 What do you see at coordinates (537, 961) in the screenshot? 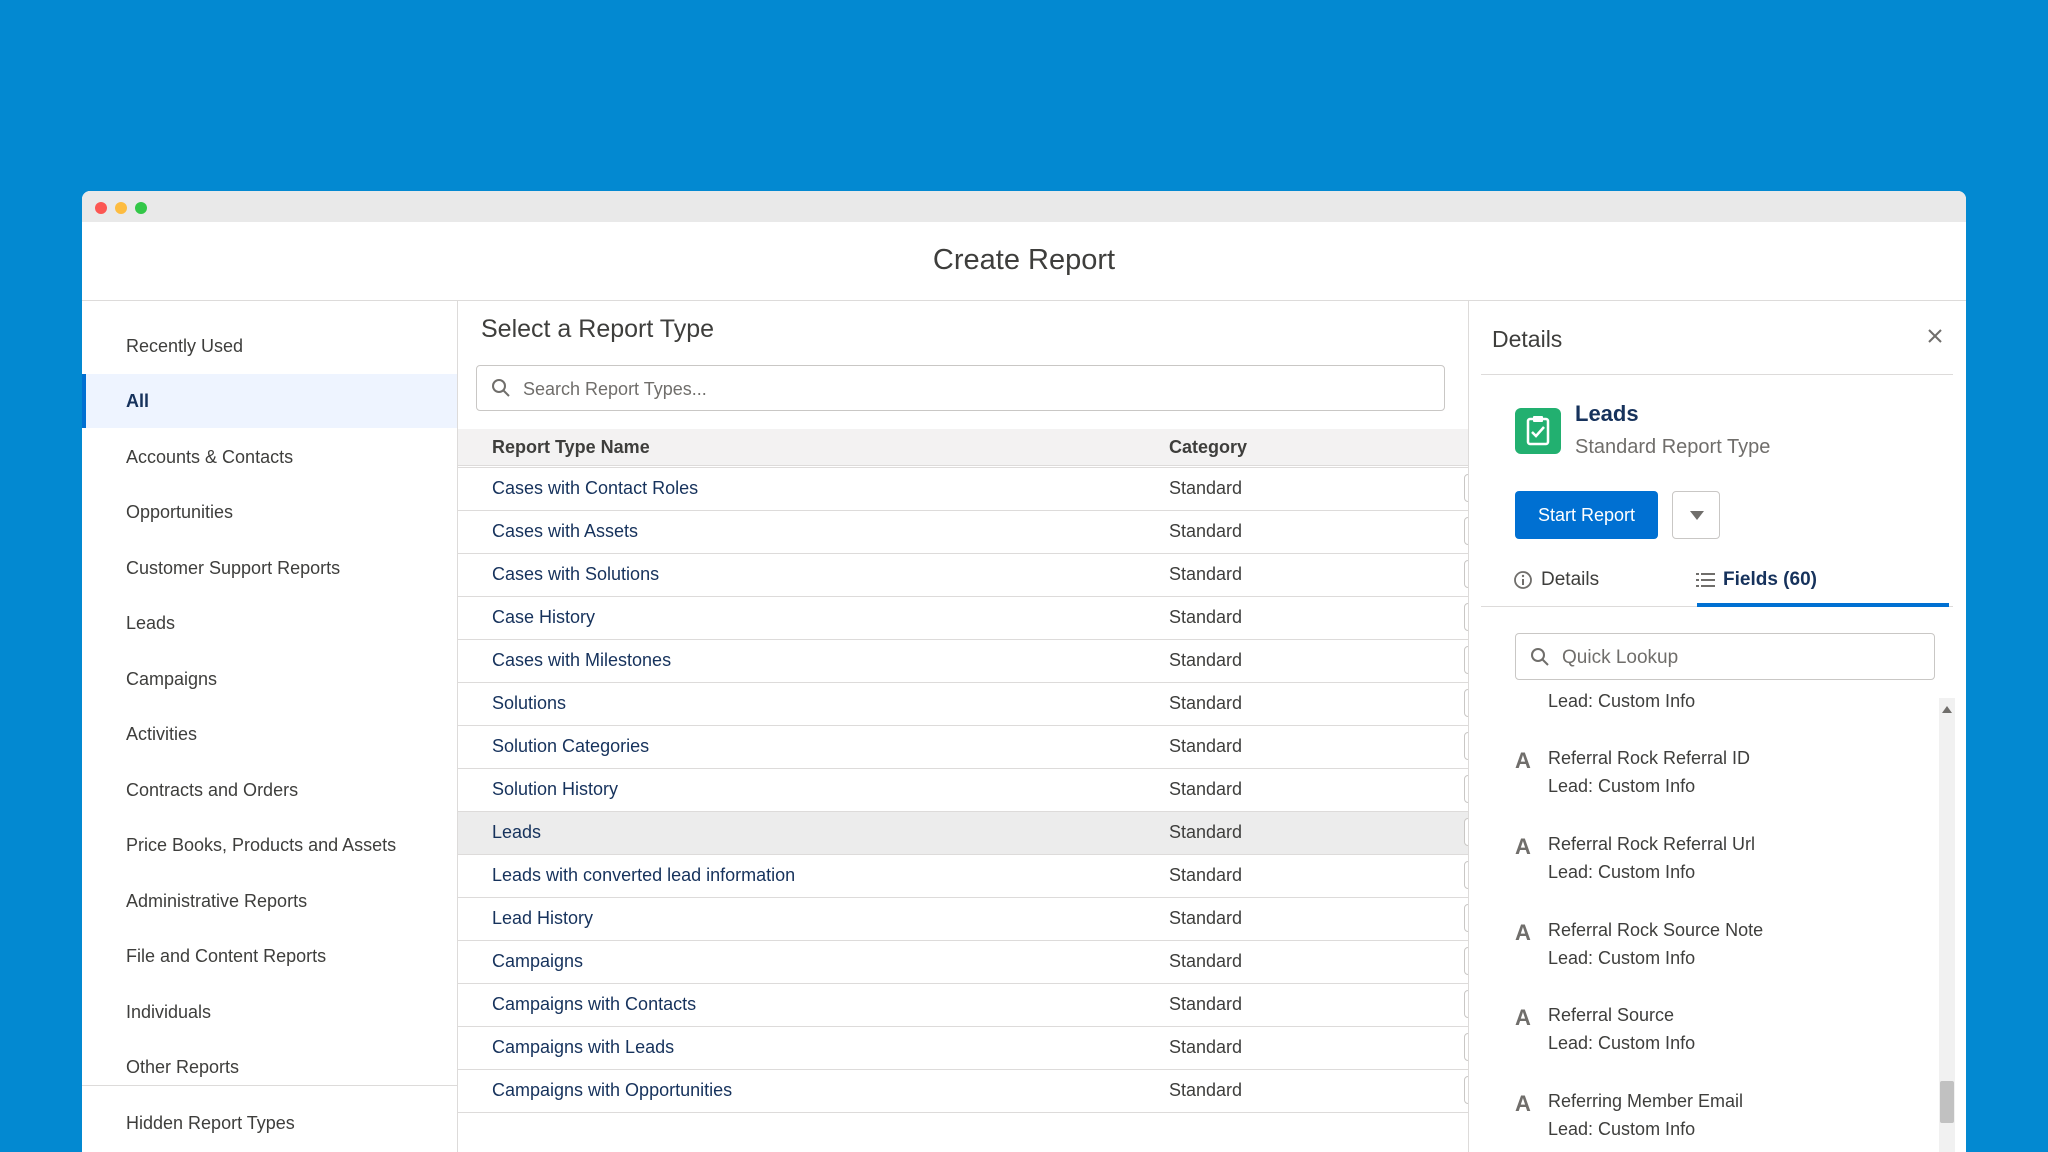
I see `report-type-link: Campaigns` at bounding box center [537, 961].